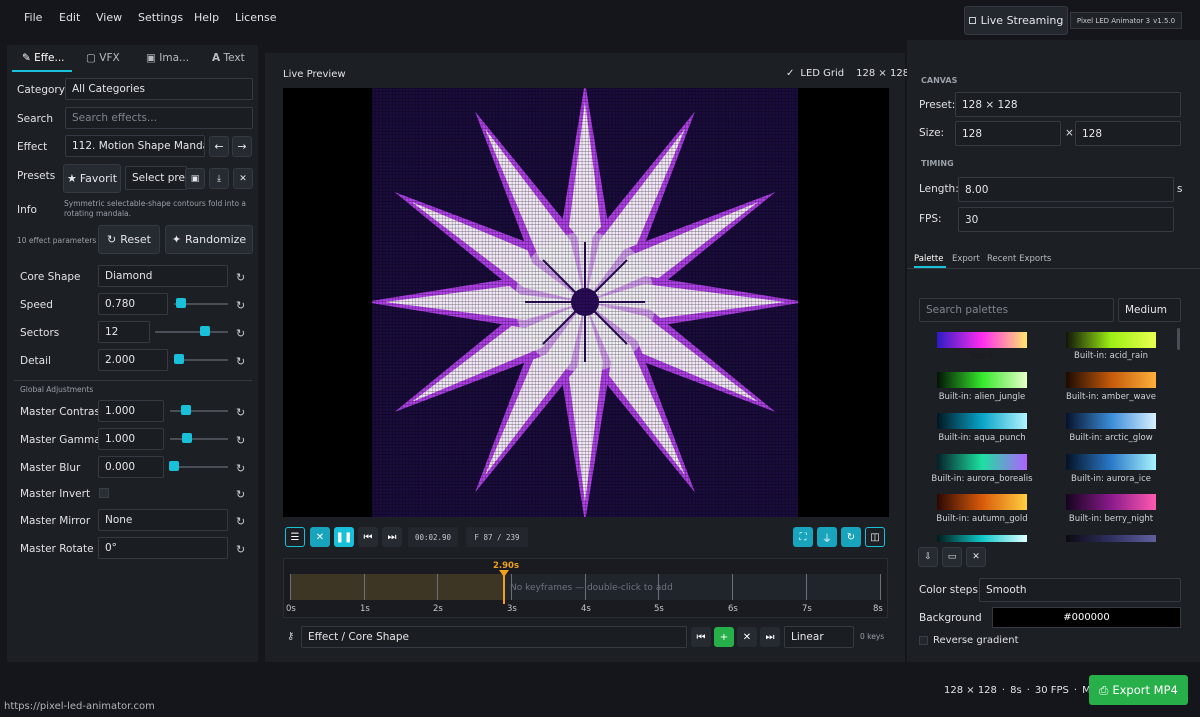 The height and width of the screenshot is (717, 1200). I want to click on favorite-button: ★ Favorit, so click(92, 178).